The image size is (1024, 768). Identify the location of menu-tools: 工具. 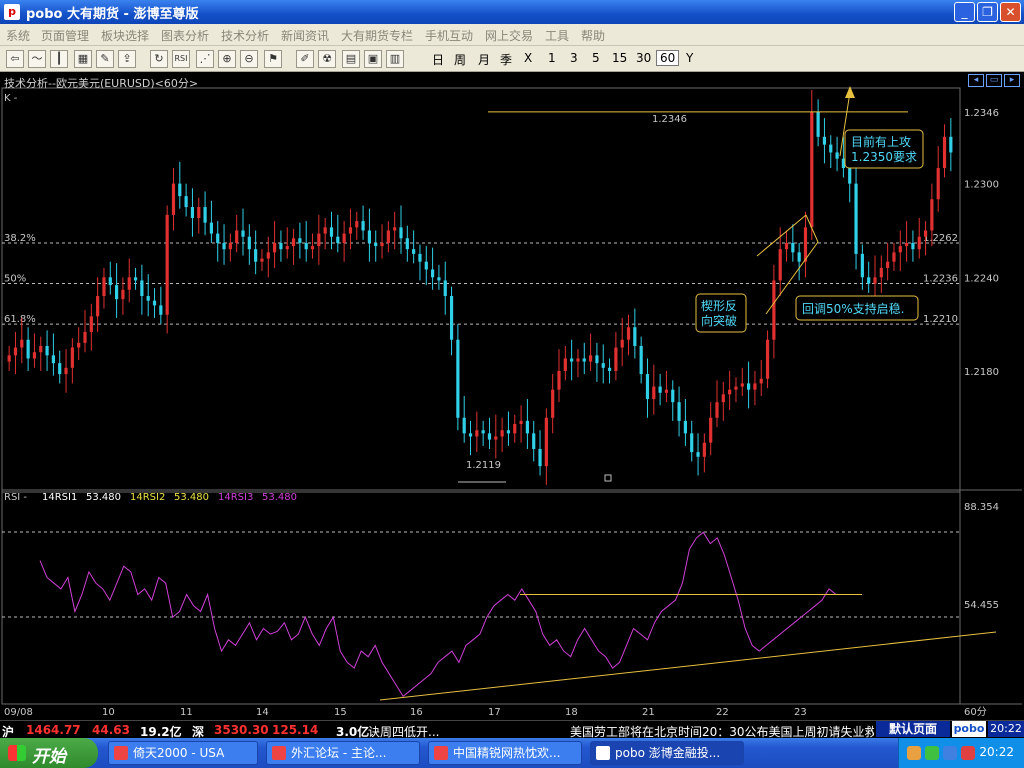
(557, 35).